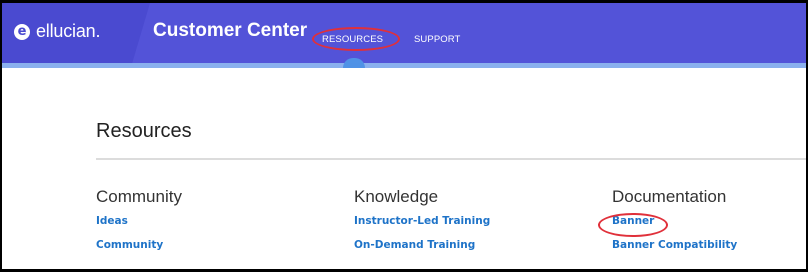 Image resolution: width=808 pixels, height=272 pixels. Describe the element at coordinates (356, 39) in the screenshot. I see `annotation-circle-resources` at that location.